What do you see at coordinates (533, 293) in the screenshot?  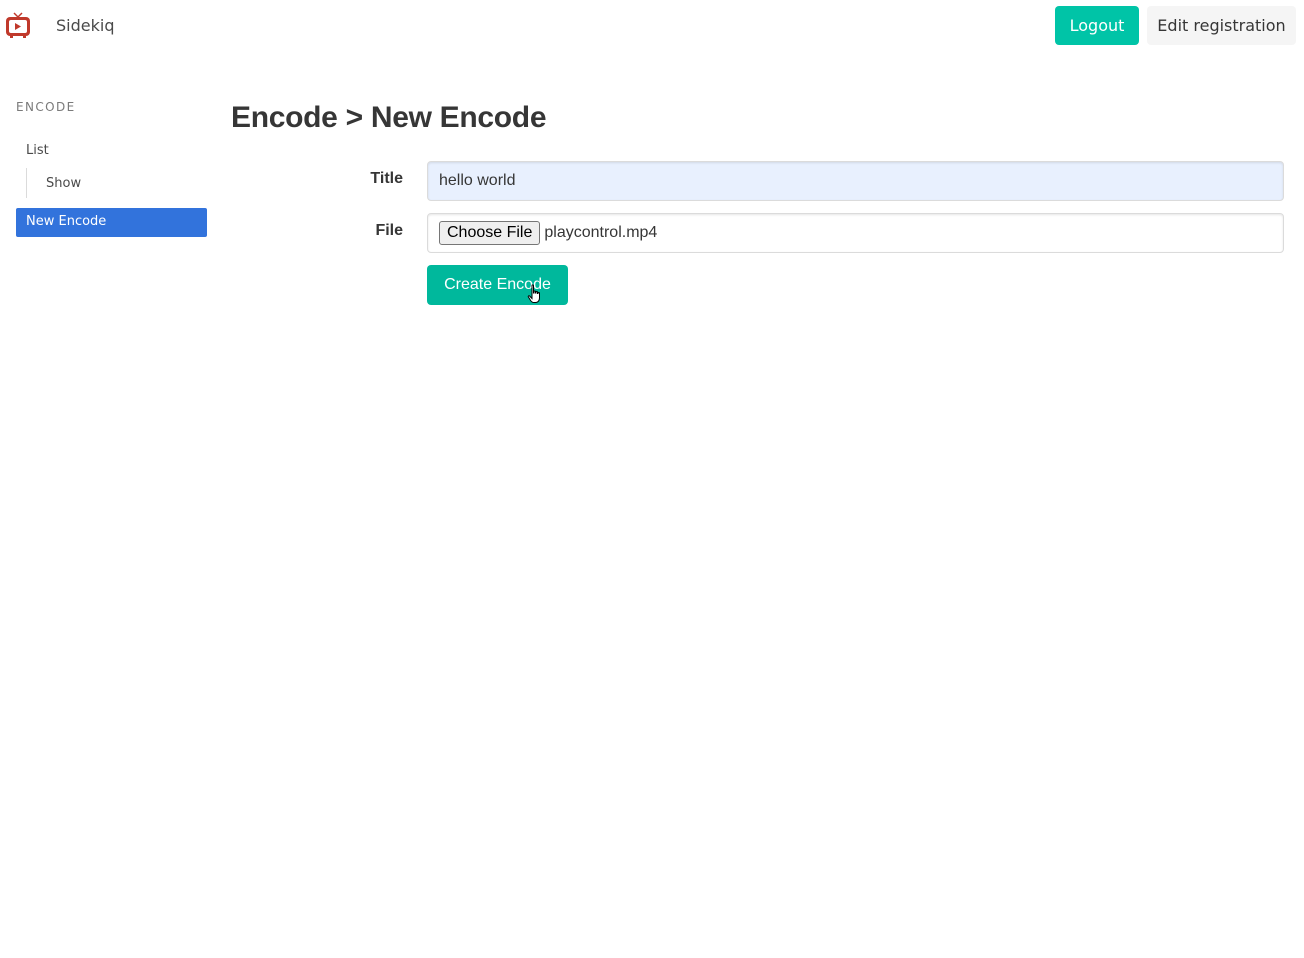 I see `hand-pointer-cursor-icon` at bounding box center [533, 293].